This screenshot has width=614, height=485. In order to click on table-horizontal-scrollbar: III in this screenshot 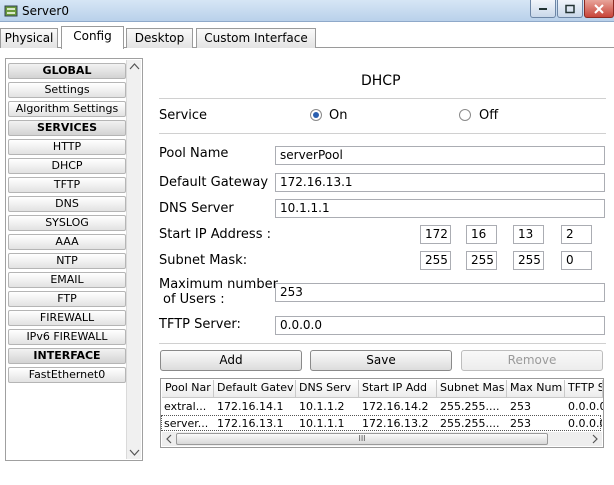, I will do `click(382, 439)`.